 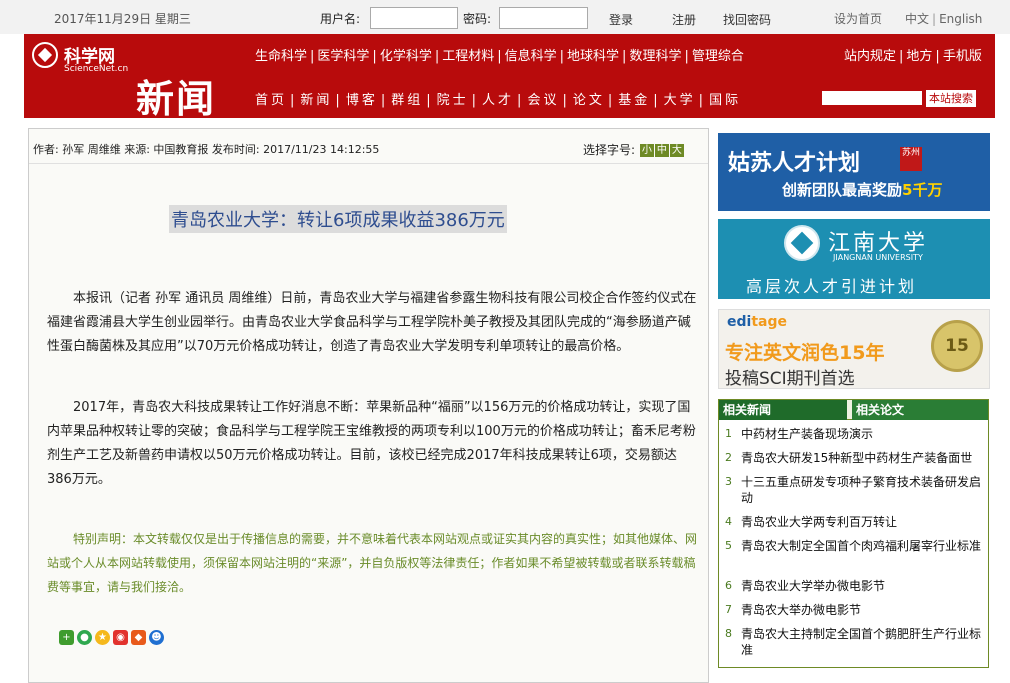 What do you see at coordinates (589, 100) in the screenshot?
I see `nav-papers: 论文` at bounding box center [589, 100].